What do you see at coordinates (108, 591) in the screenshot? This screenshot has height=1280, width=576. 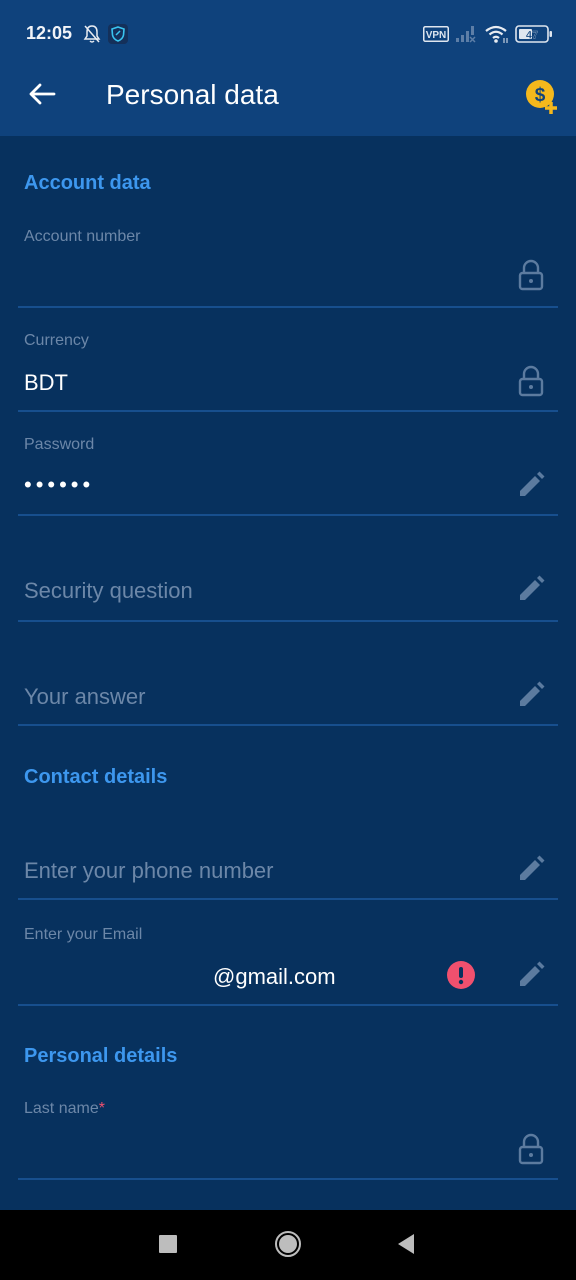 I see `security-question-placeholder: Security question` at bounding box center [108, 591].